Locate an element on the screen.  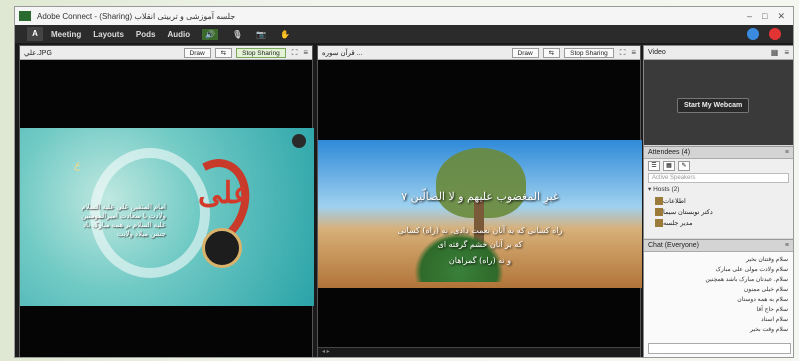
video-pod-header: Video ▦ ≡ is located at coordinates (718, 53).